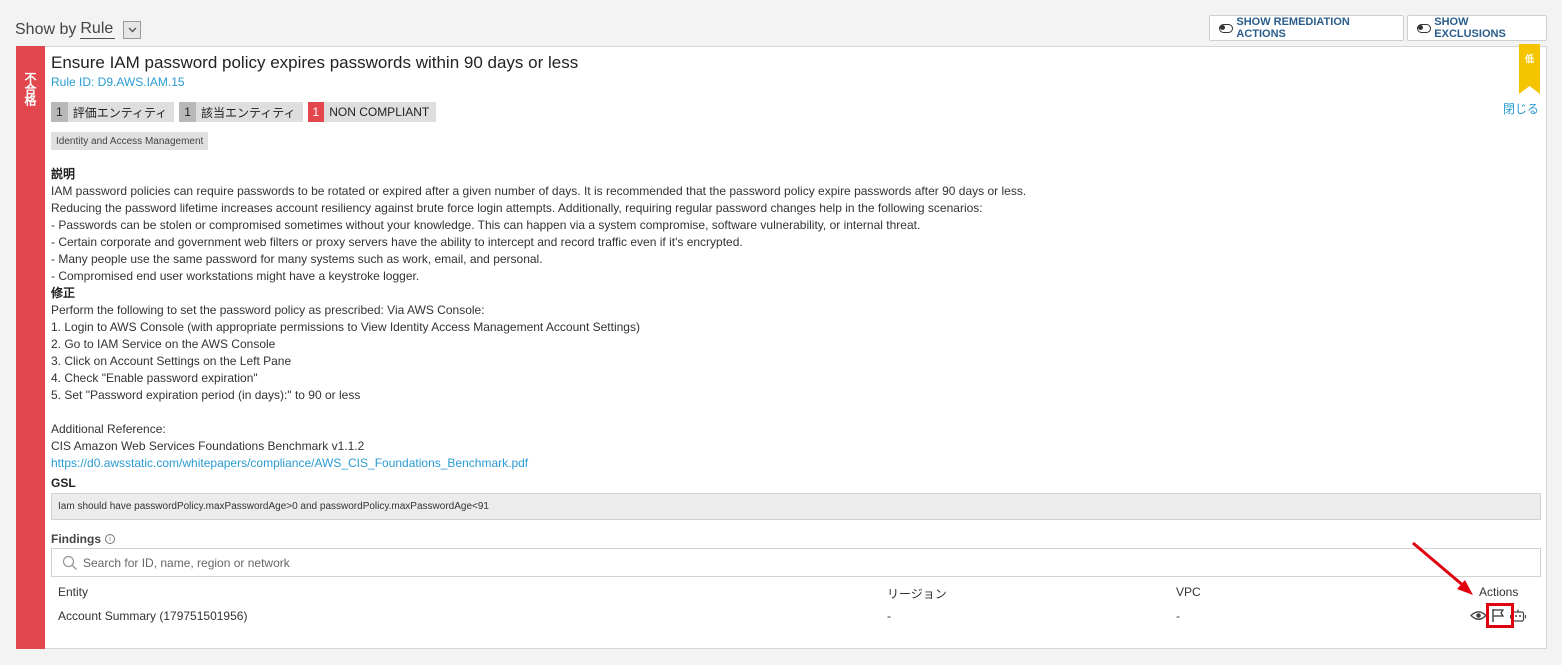  What do you see at coordinates (73, 592) in the screenshot?
I see `column-header-entity: Entity` at bounding box center [73, 592].